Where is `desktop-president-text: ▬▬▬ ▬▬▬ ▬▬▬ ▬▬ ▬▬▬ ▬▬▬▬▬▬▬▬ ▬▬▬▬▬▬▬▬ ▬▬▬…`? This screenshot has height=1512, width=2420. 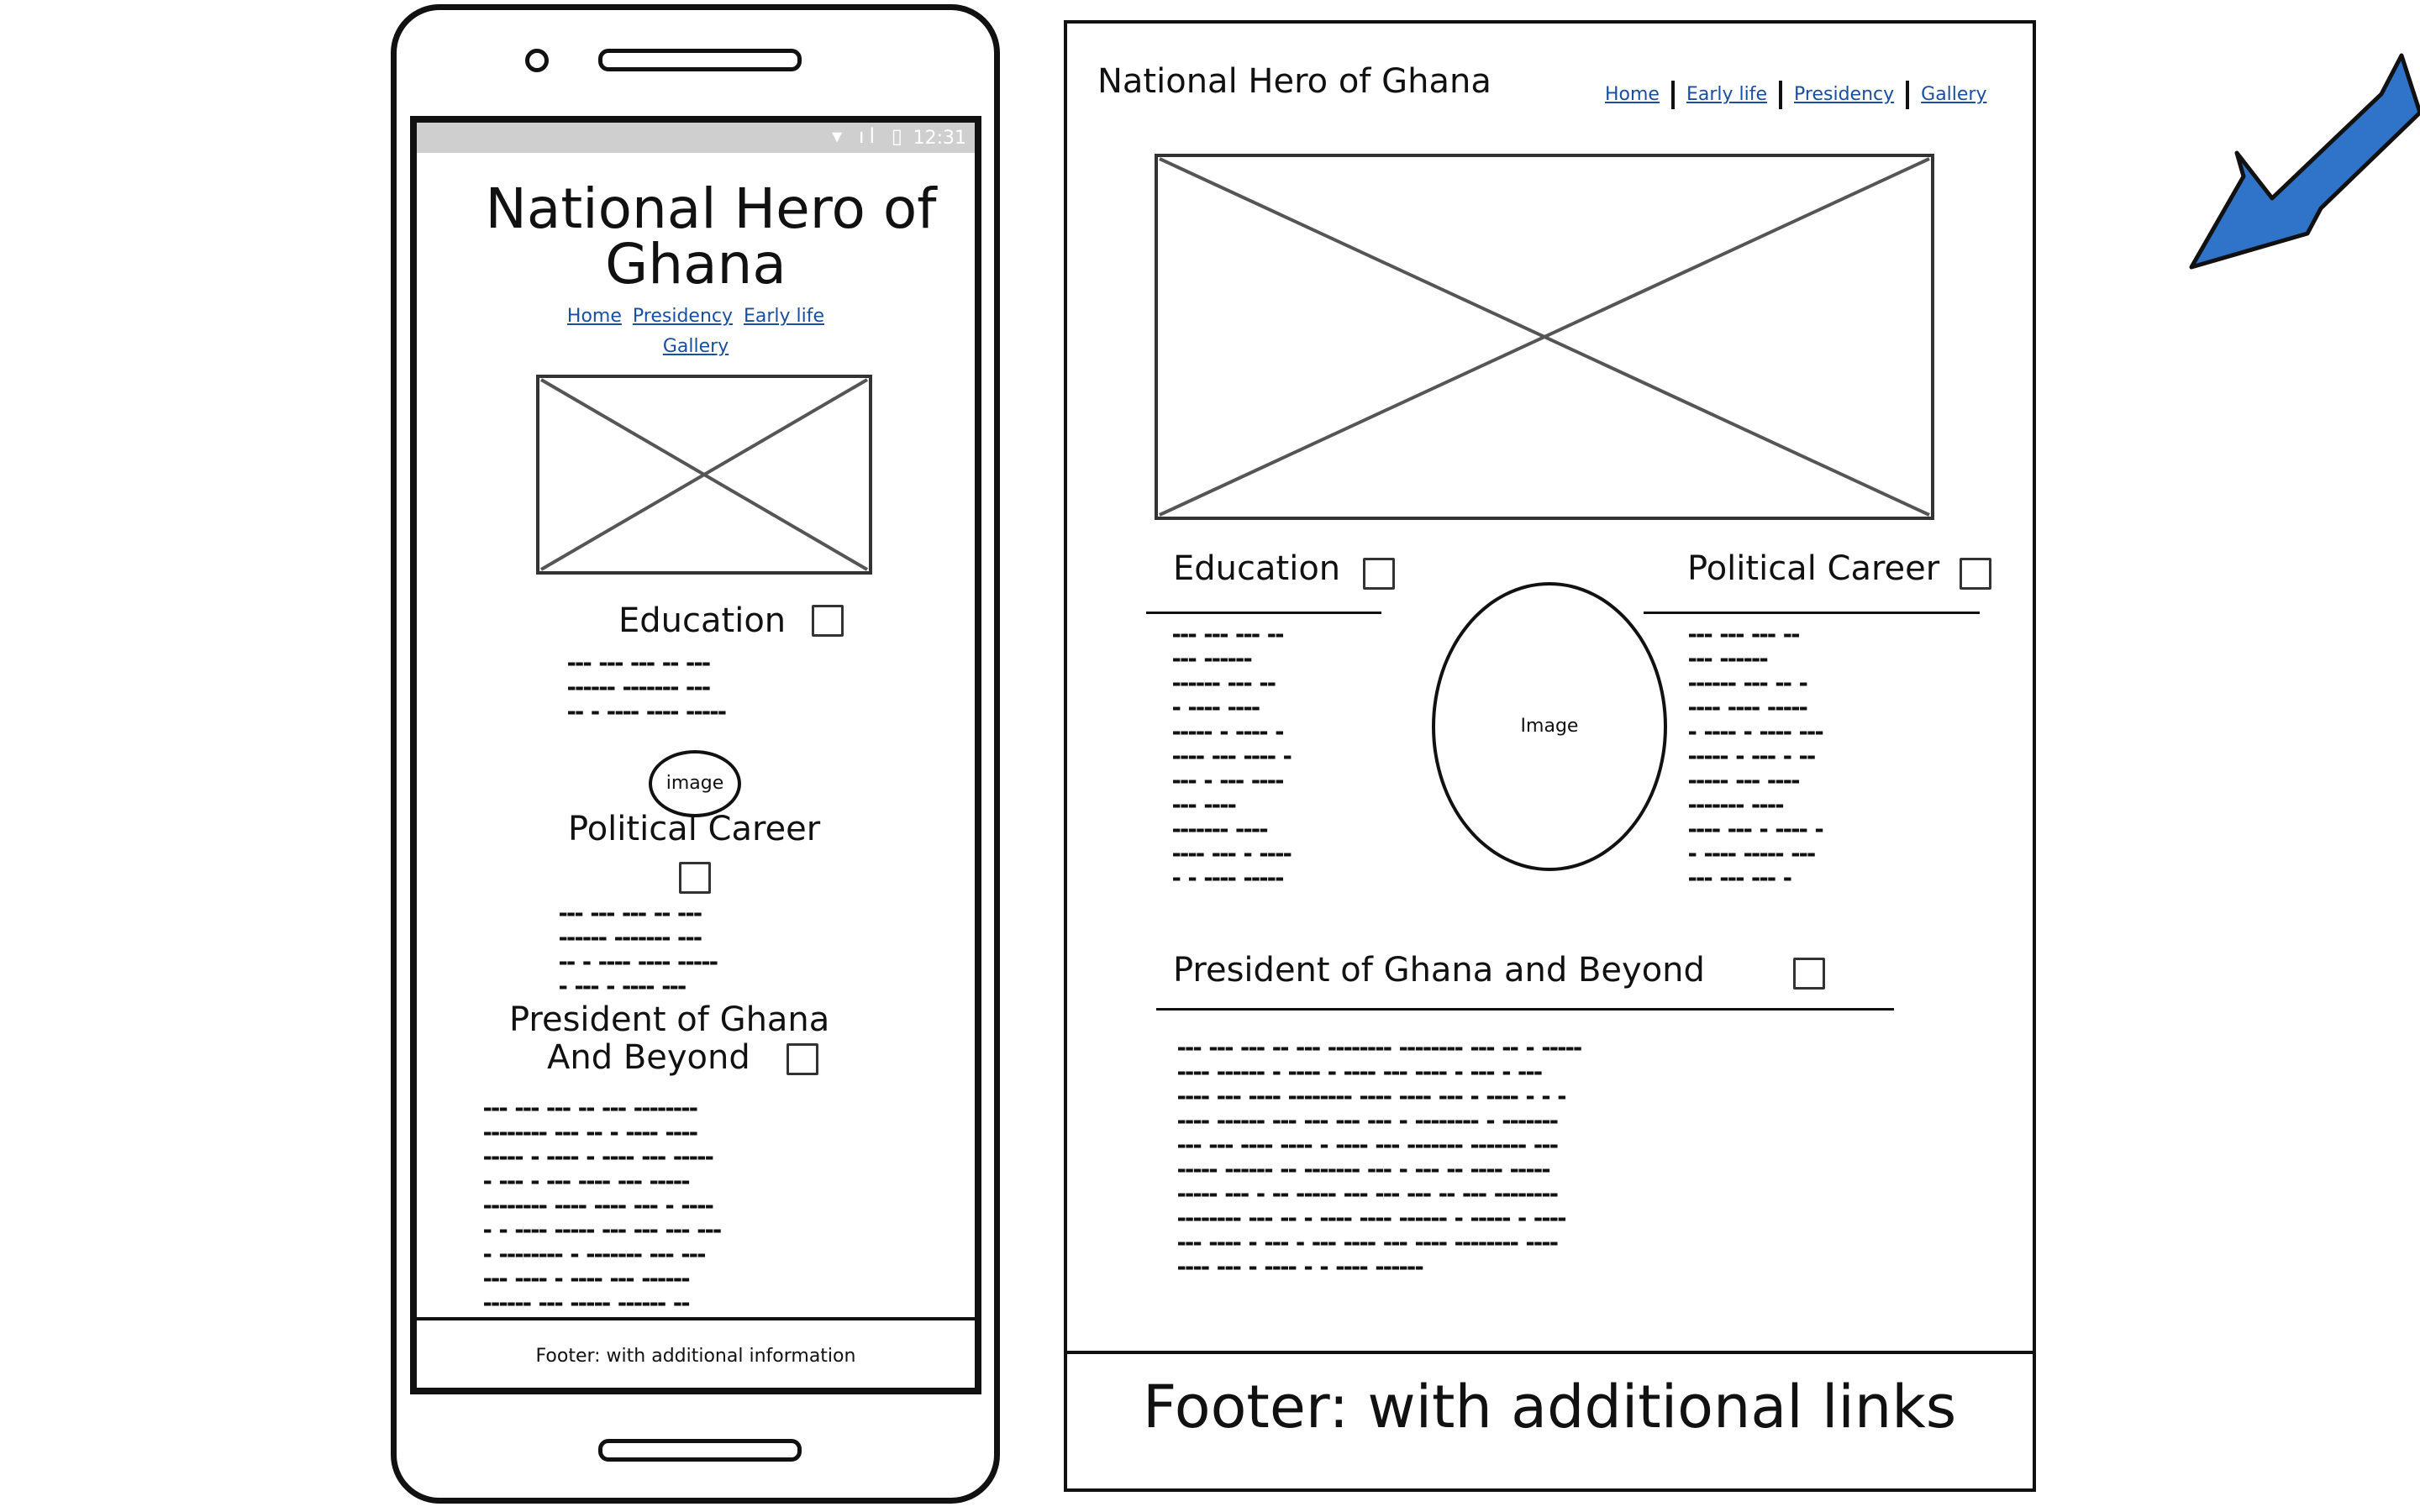
desktop-president-text: ▬▬▬ ▬▬▬ ▬▬▬ ▬▬ ▬▬▬ ▬▬▬▬▬▬▬▬ ▬▬▬▬▬▬▬▬ ▬▬▬… is located at coordinates (1380, 1158).